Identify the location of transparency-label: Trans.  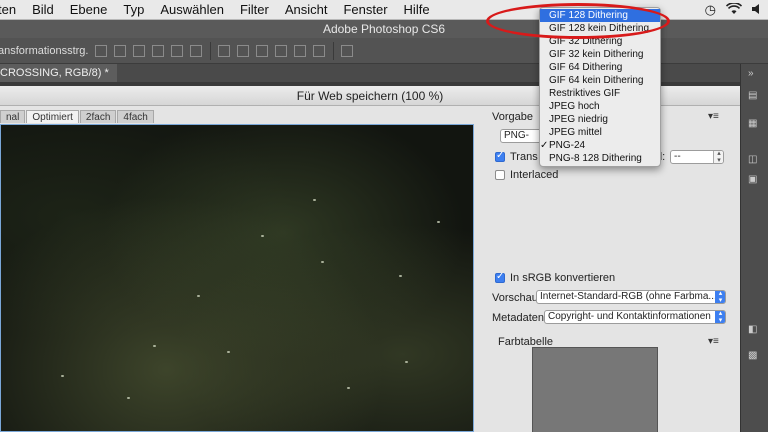
(524, 157).